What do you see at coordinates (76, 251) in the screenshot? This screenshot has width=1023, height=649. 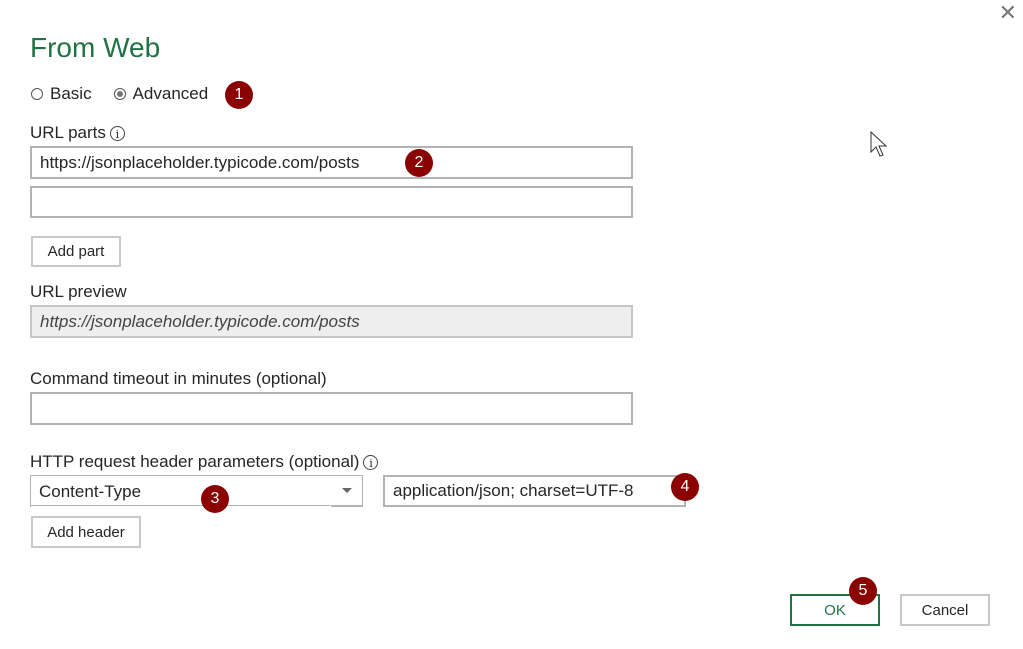 I see `add-part-button: Add part` at bounding box center [76, 251].